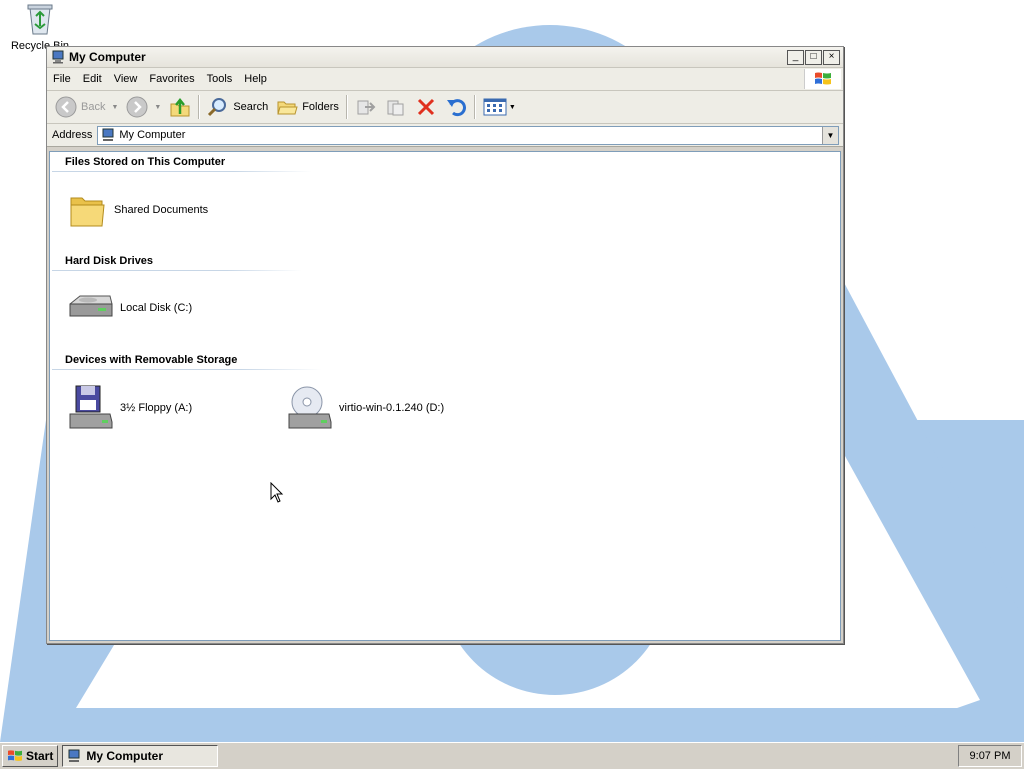 The image size is (1024, 769). Describe the element at coordinates (91, 306) in the screenshot. I see `hard-disk-icon` at that location.